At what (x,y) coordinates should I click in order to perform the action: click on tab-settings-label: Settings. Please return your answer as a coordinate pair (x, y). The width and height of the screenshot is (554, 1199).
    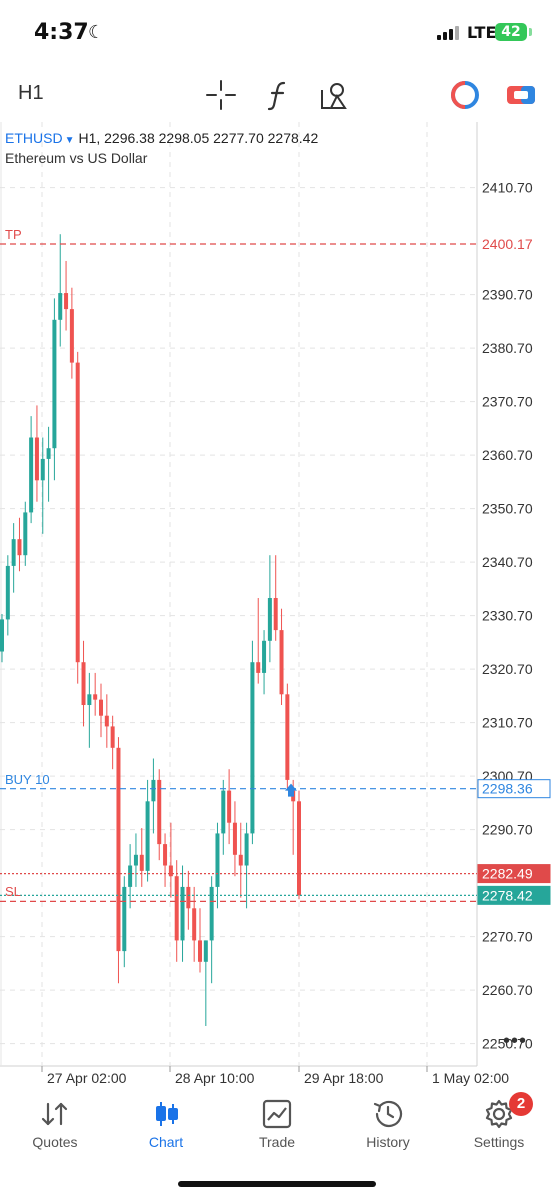
    Looking at the image, I should click on (499, 1142).